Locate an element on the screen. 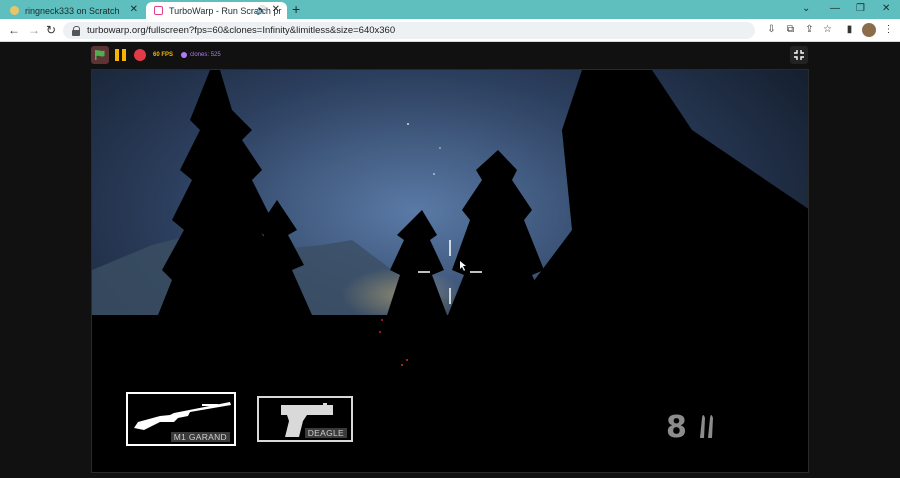 Image resolution: width=900 pixels, height=478 pixels. minimize-icon: — is located at coordinates (835, 8).